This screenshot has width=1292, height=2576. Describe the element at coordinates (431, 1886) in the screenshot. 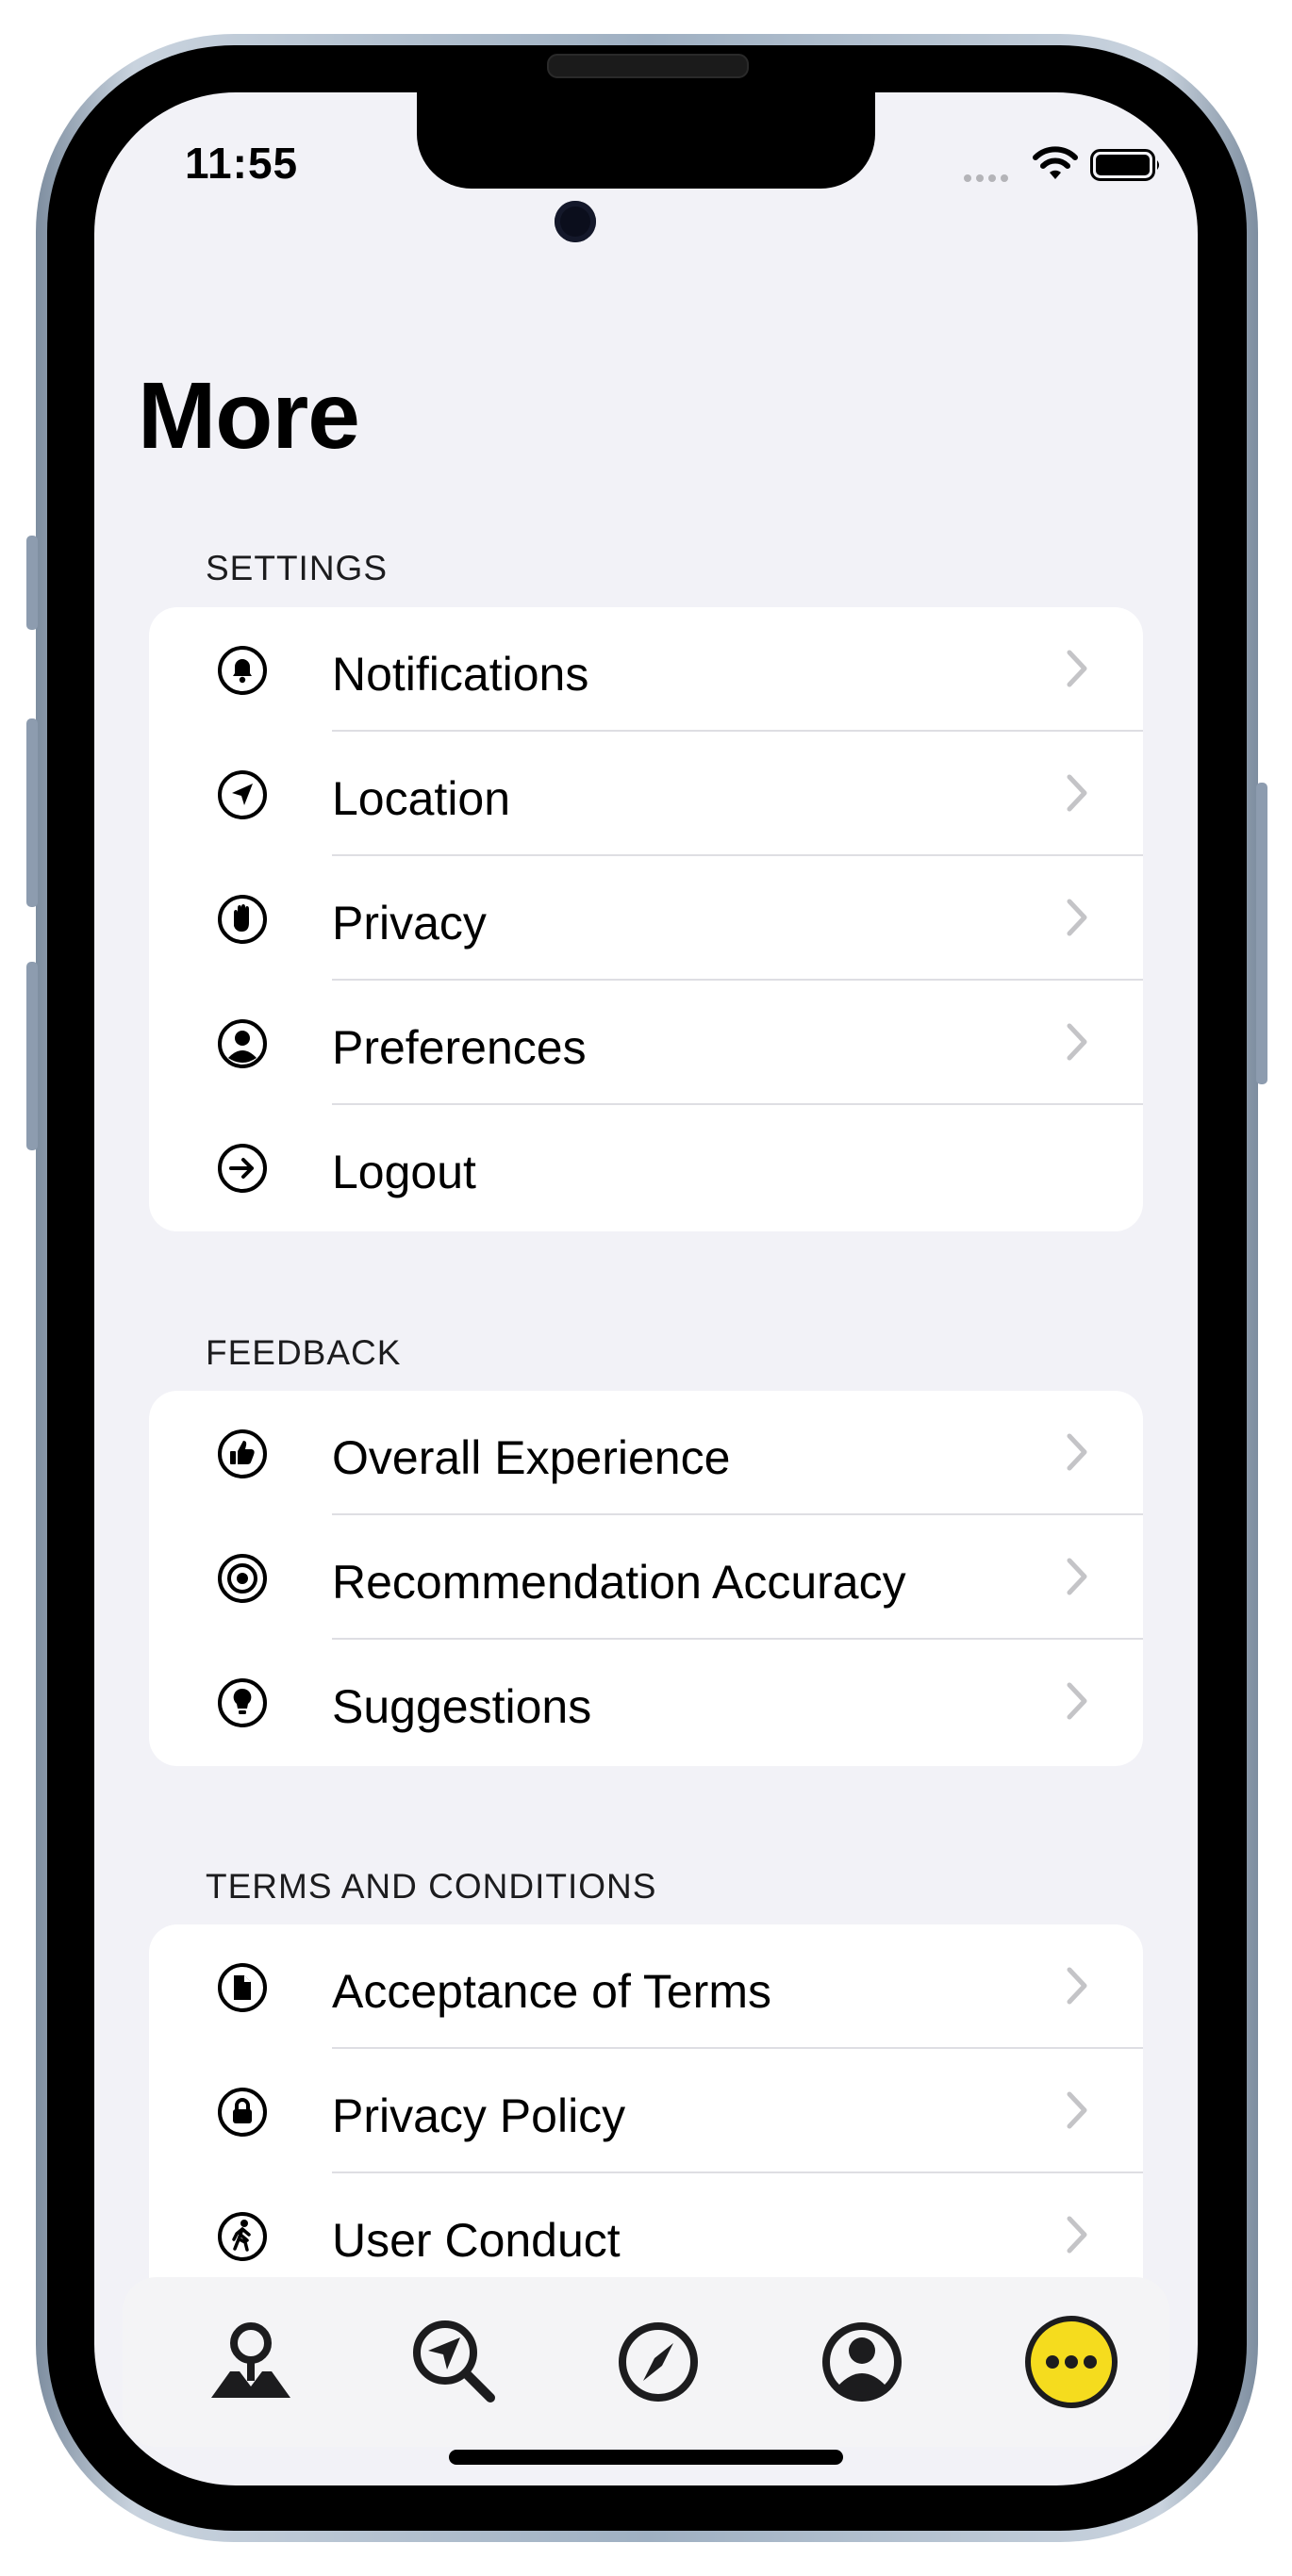

I see `section-header-terms: TERMS AND CONDITIONS` at that location.